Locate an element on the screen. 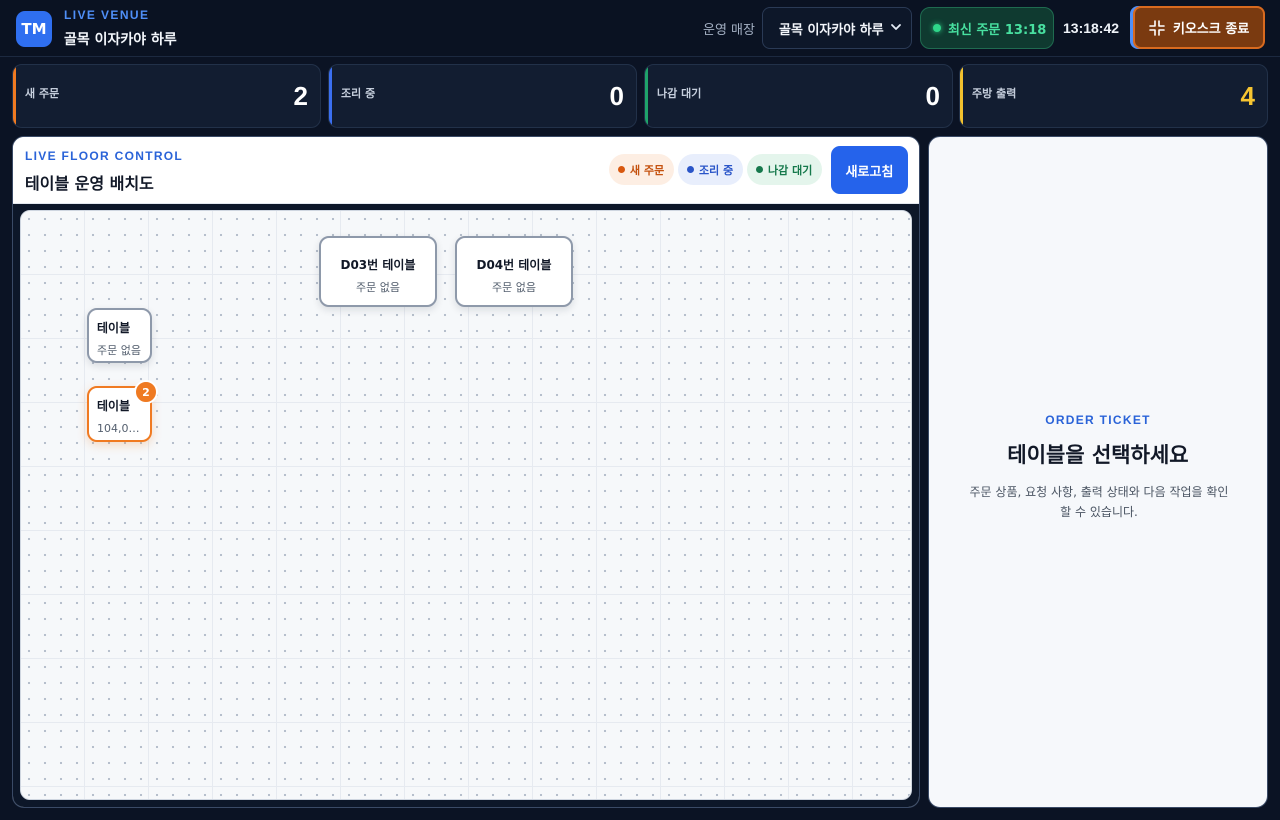 This screenshot has width=1280, height=820. table-card: 테이블 주문 없음 is located at coordinates (119, 335).